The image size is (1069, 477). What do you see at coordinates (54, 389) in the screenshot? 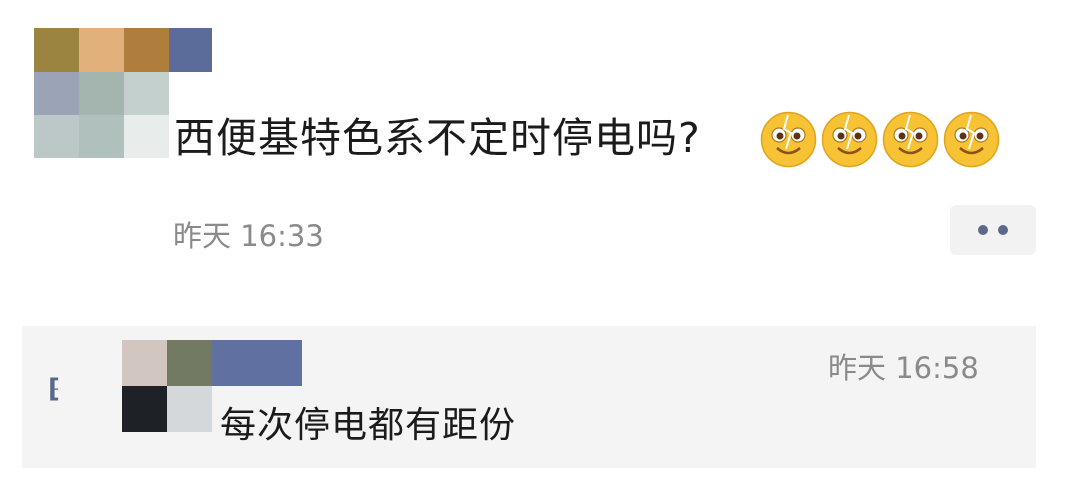
I see `comment-quote-icon: ⁅` at bounding box center [54, 389].